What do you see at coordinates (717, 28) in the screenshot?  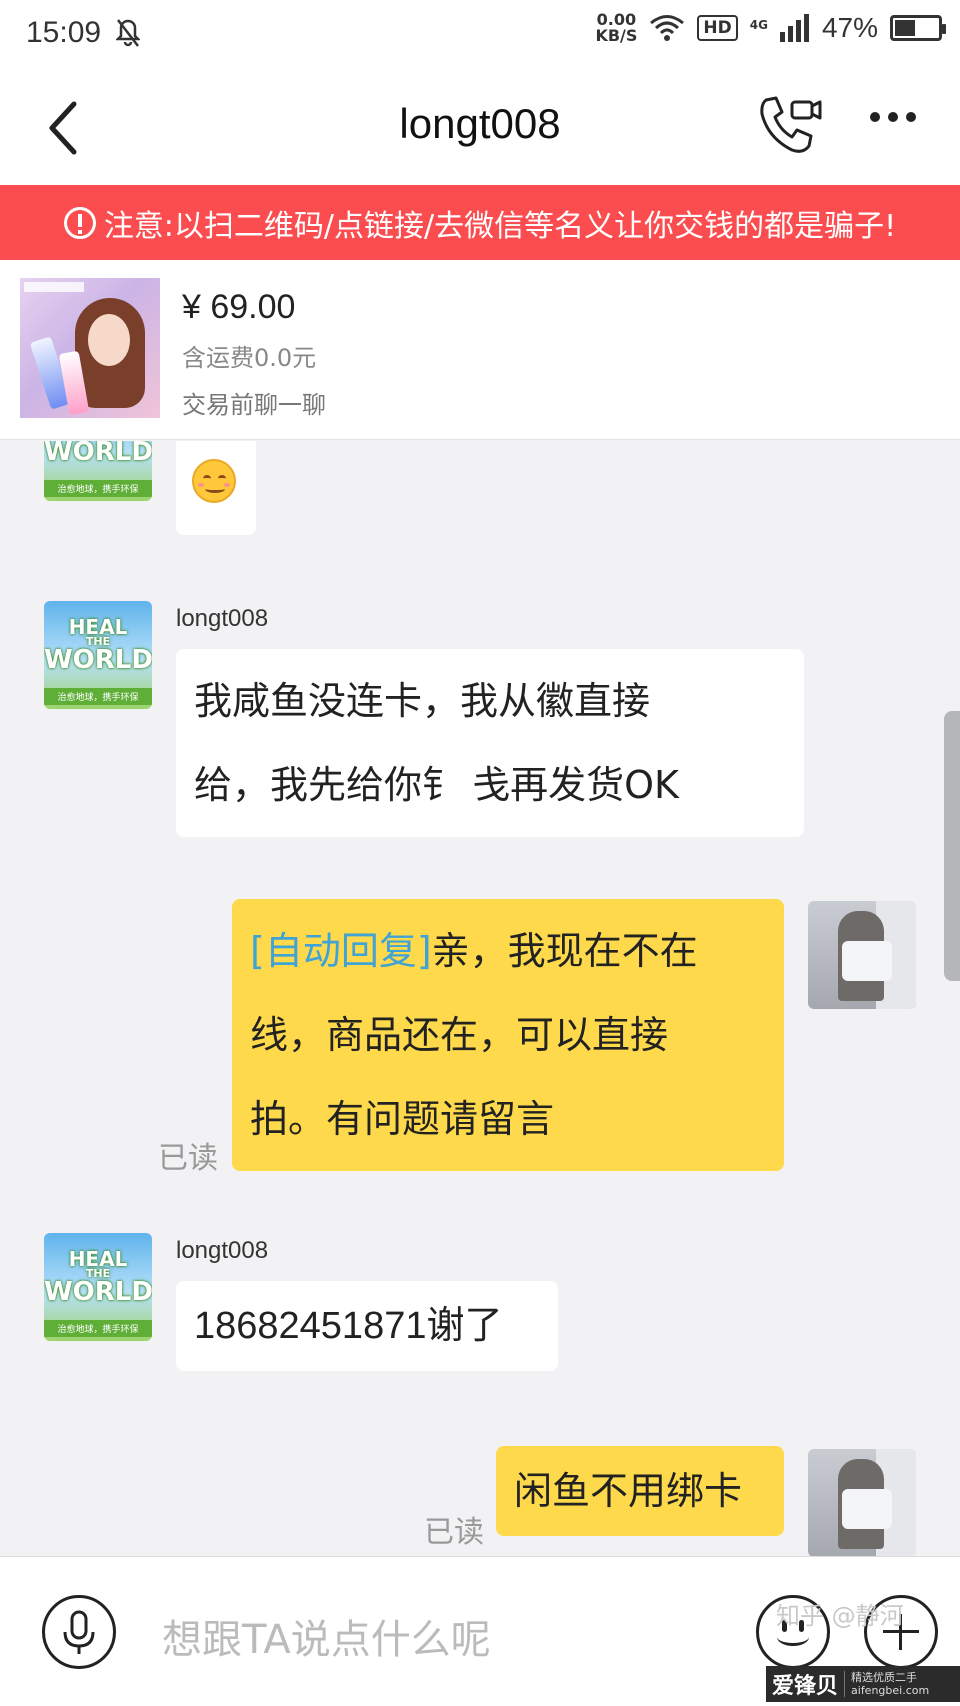 I see `hd-badge: HD` at bounding box center [717, 28].